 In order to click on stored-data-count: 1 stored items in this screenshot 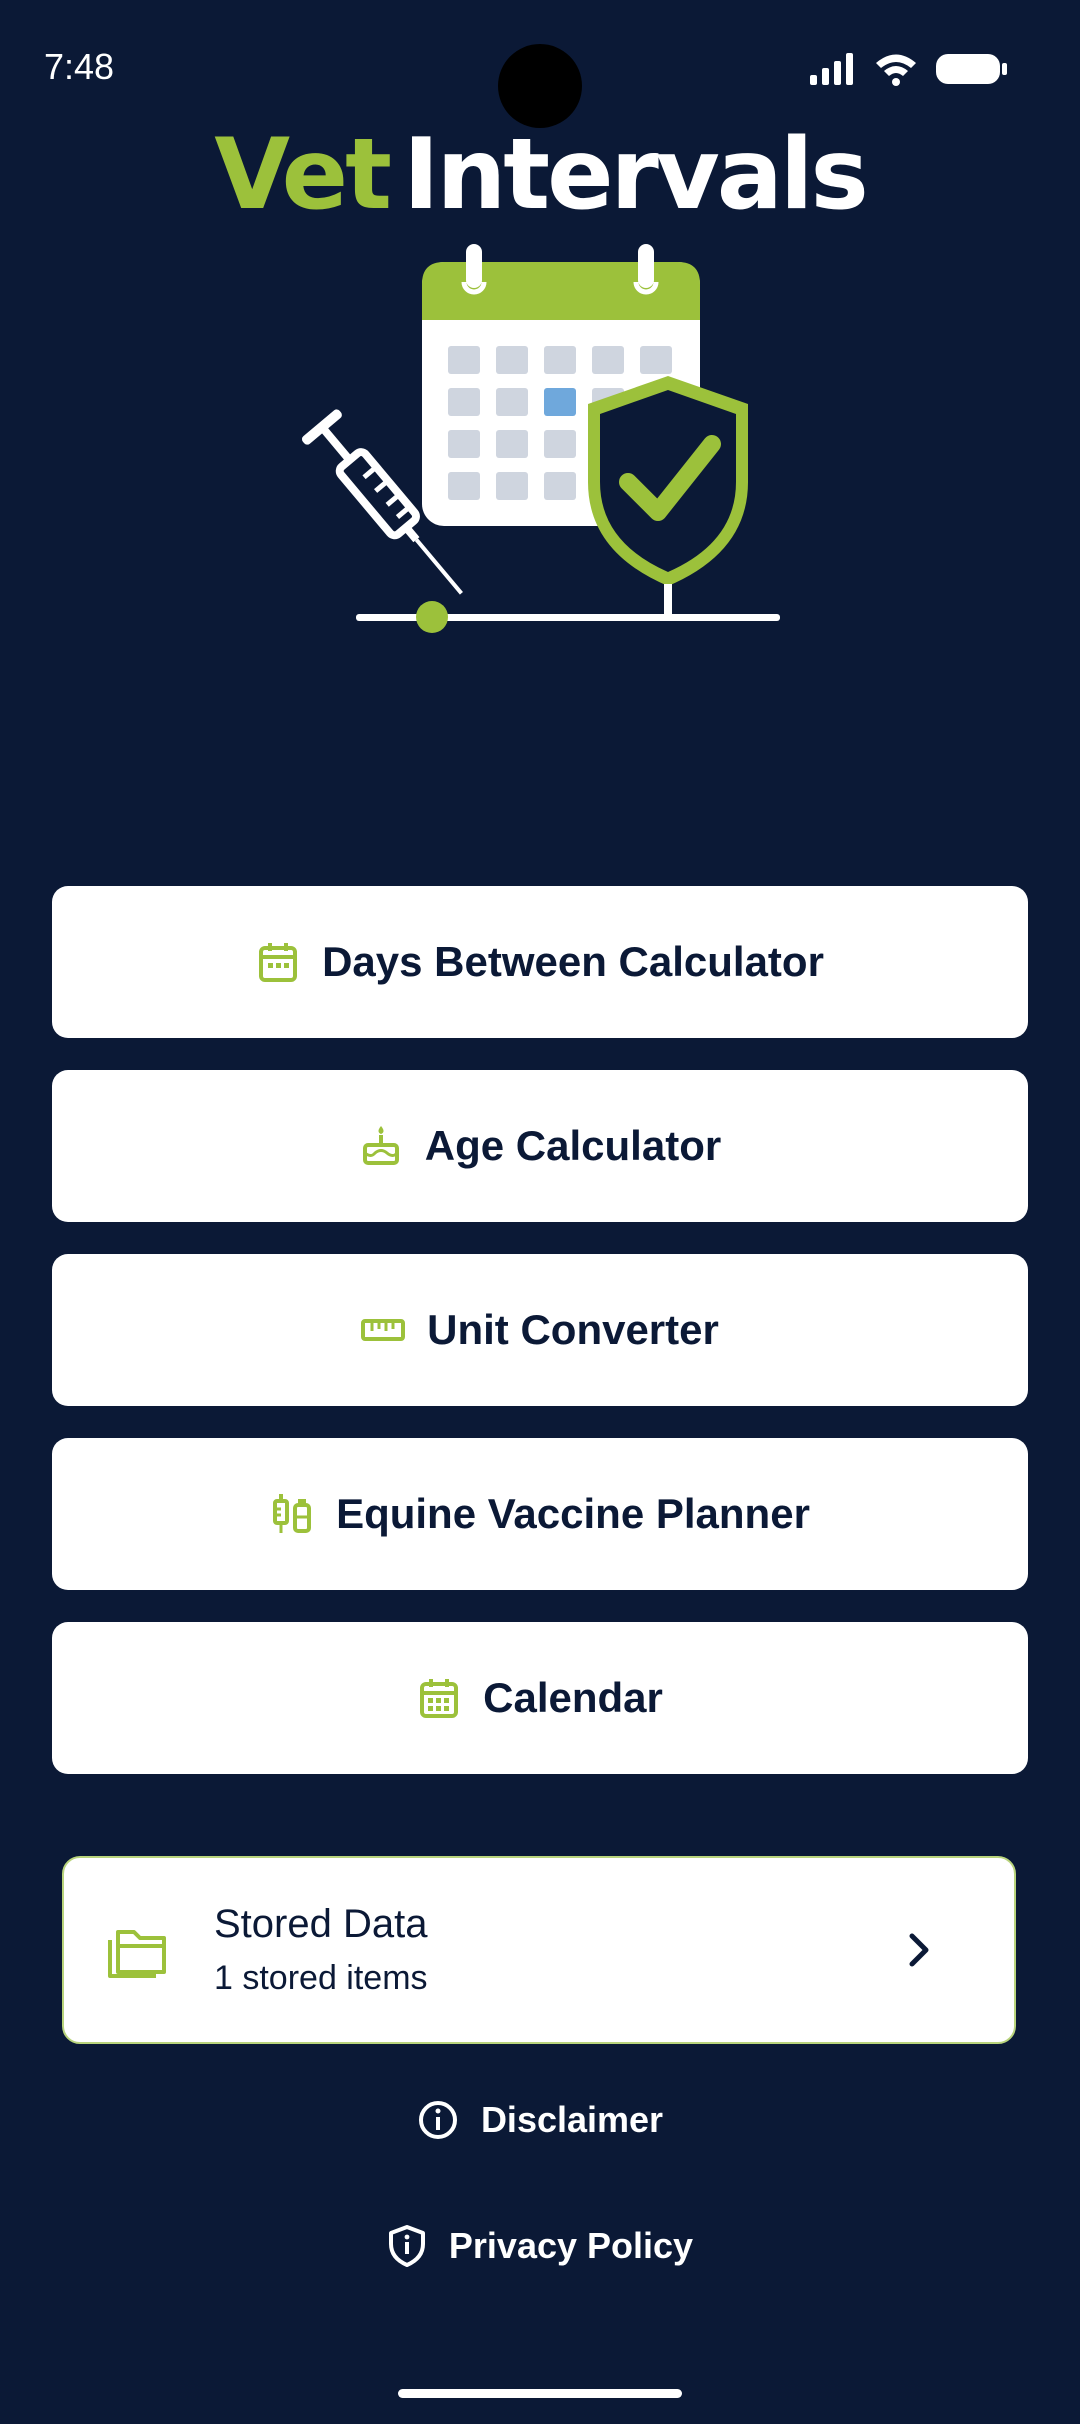, I will do `click(321, 1978)`.